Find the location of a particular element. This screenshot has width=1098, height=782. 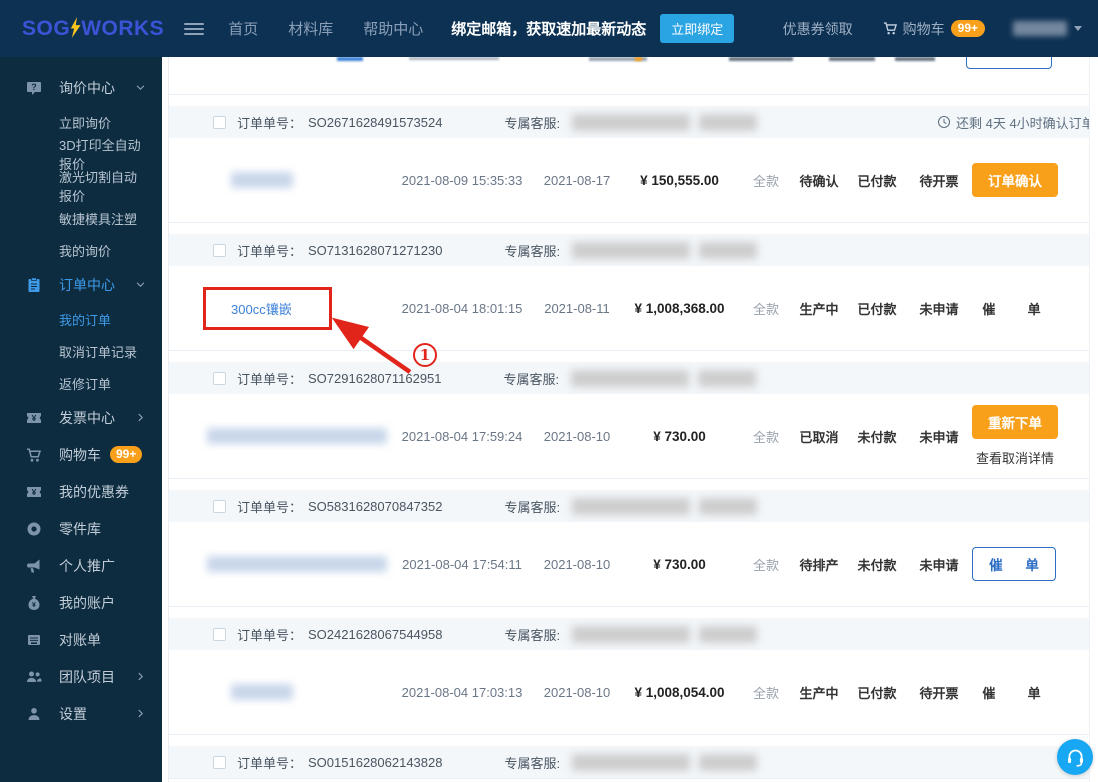

sidebar-item: ¥ 我的账户 is located at coordinates (81, 602).